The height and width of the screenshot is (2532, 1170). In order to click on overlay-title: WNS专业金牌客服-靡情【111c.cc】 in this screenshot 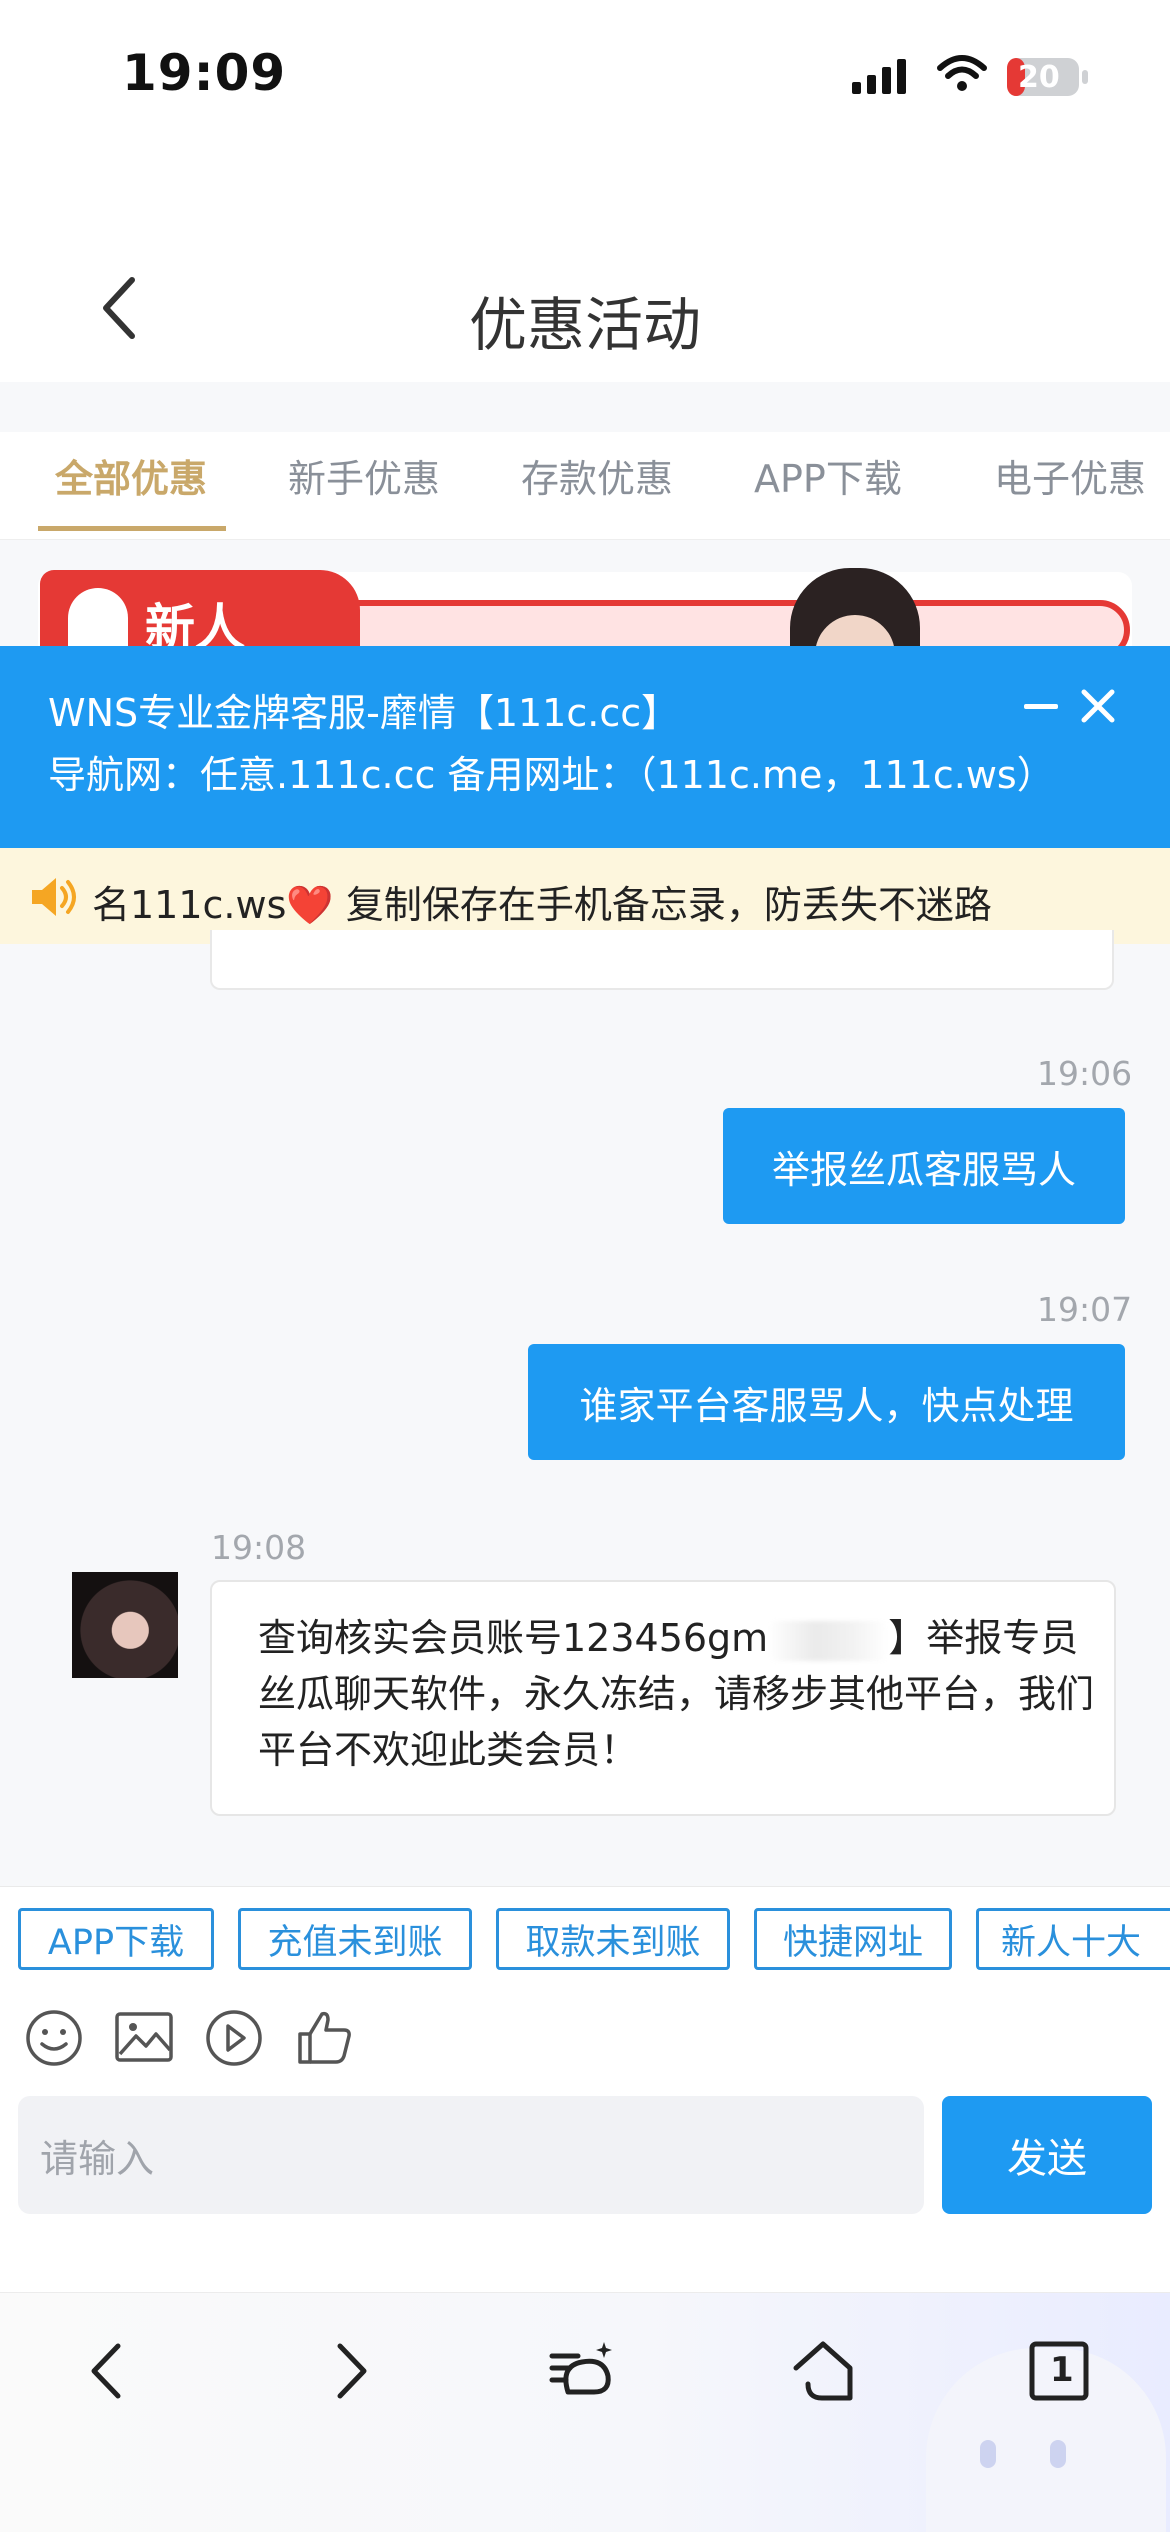, I will do `click(364, 713)`.